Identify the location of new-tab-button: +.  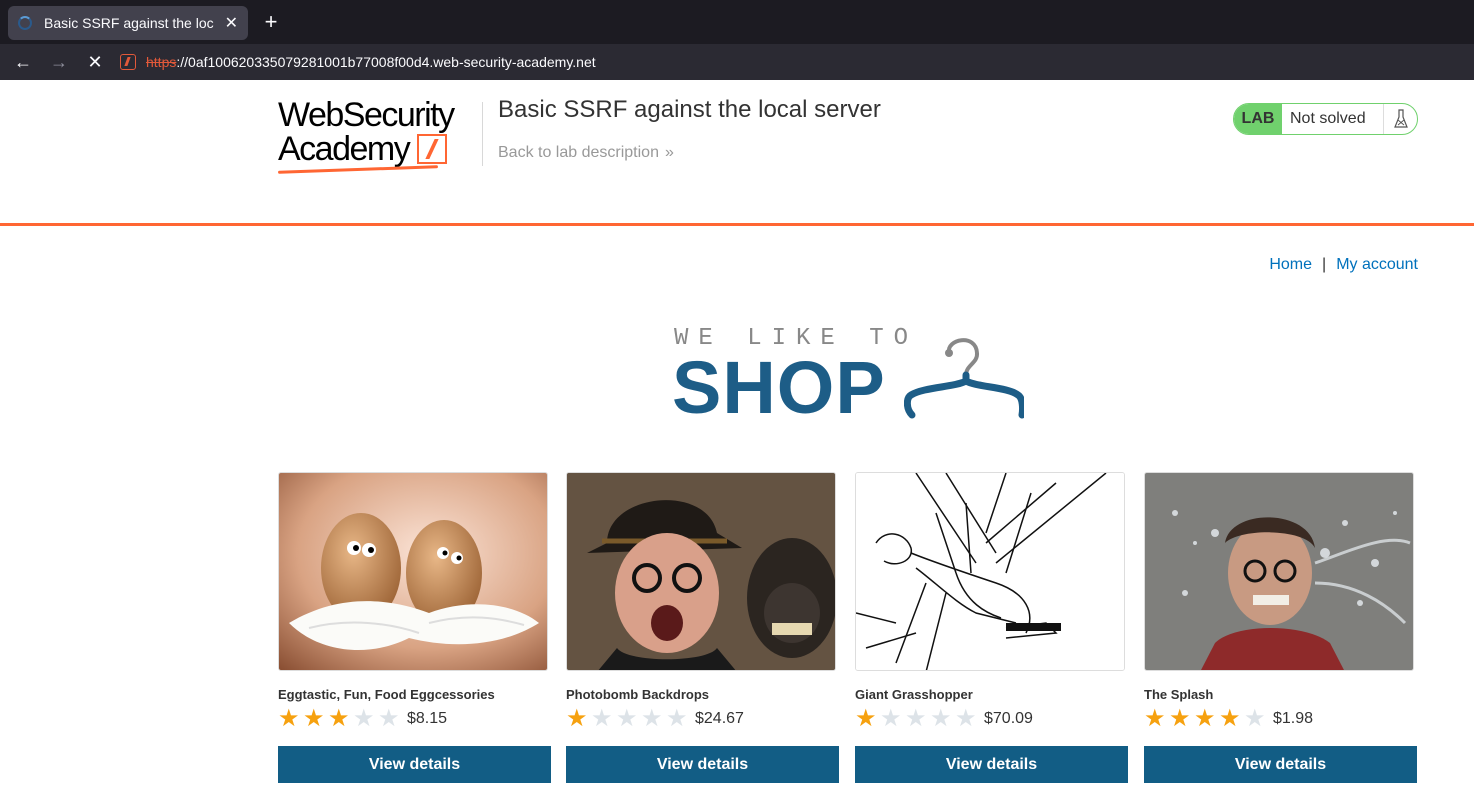
(271, 22).